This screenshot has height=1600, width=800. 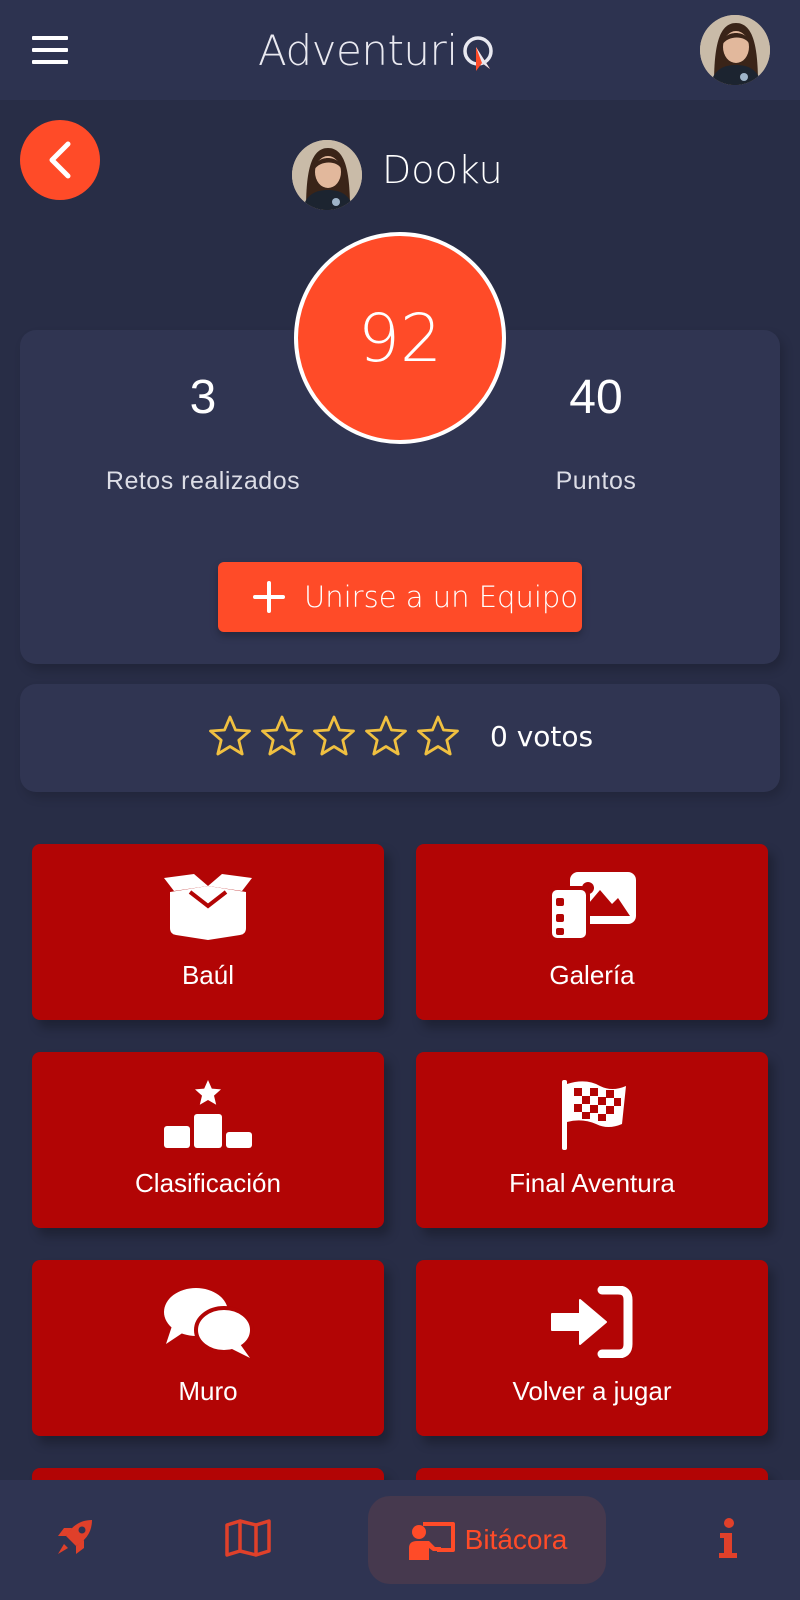 What do you see at coordinates (596, 397) in the screenshot?
I see `points-count: 40` at bounding box center [596, 397].